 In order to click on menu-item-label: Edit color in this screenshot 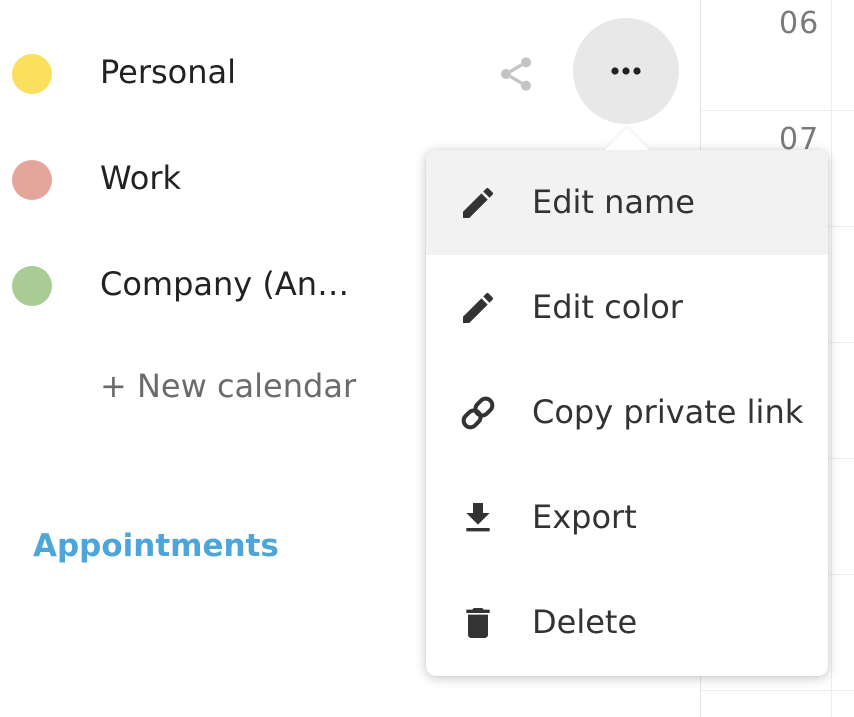, I will do `click(607, 307)`.